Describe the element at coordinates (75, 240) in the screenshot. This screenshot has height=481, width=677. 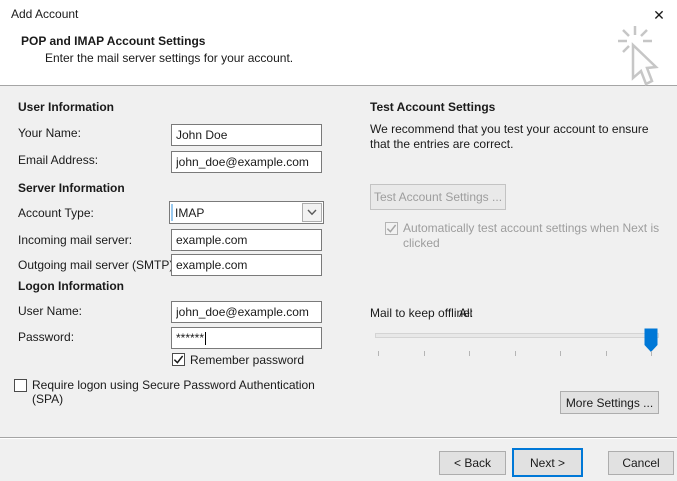
I see `incoming-server-label: Incoming mail server:` at that location.